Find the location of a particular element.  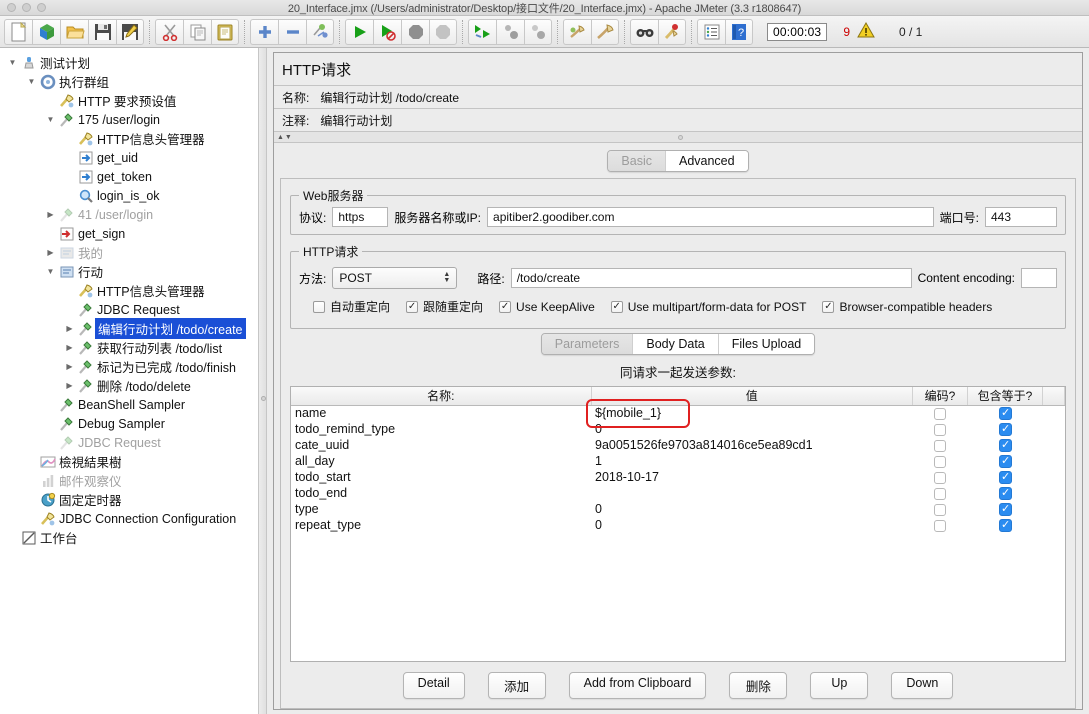

sash-knob is located at coordinates (680, 137).